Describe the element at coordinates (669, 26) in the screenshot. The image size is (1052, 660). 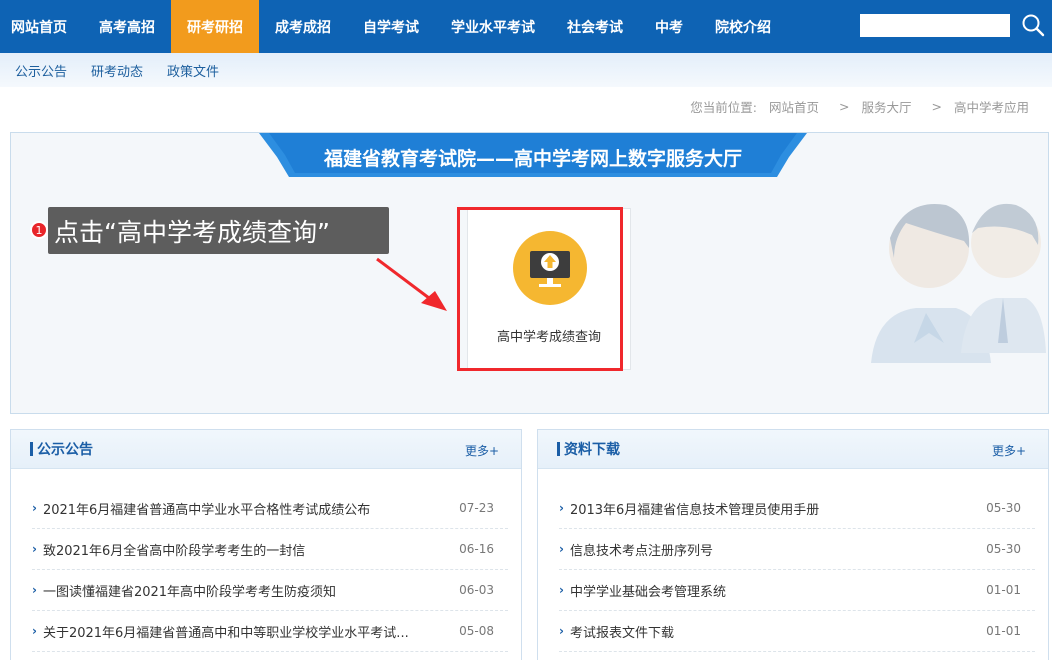
I see `nav-item-zhongkao: 中考` at that location.